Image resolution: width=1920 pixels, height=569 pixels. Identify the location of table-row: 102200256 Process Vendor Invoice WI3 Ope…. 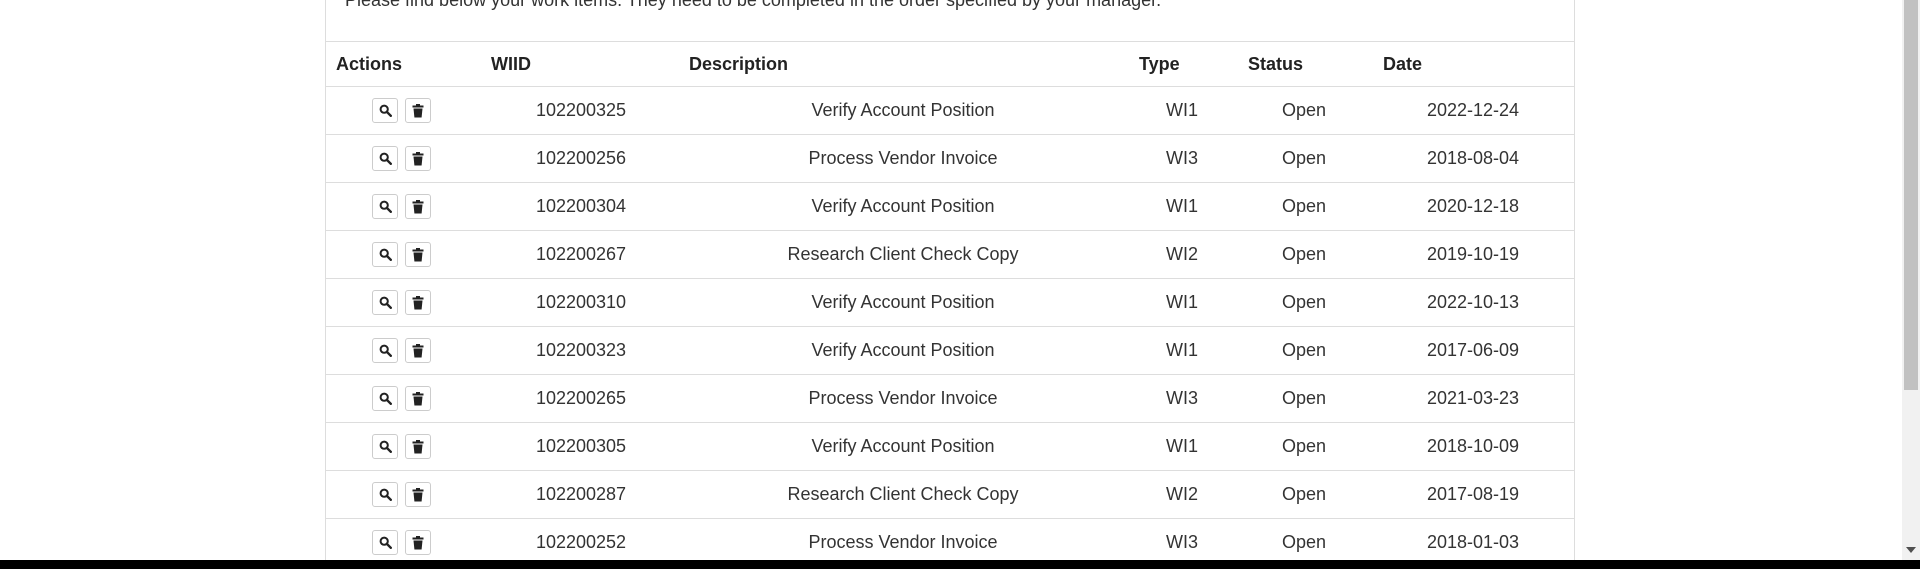
(950, 159).